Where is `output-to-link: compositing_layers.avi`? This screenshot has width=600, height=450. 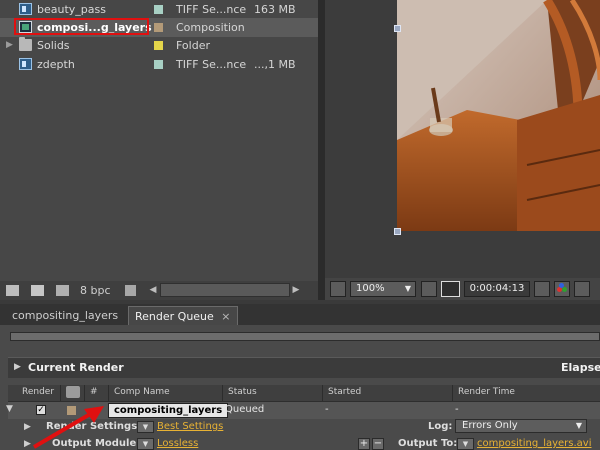
output-to-link: compositing_layers.avi is located at coordinates (534, 443).